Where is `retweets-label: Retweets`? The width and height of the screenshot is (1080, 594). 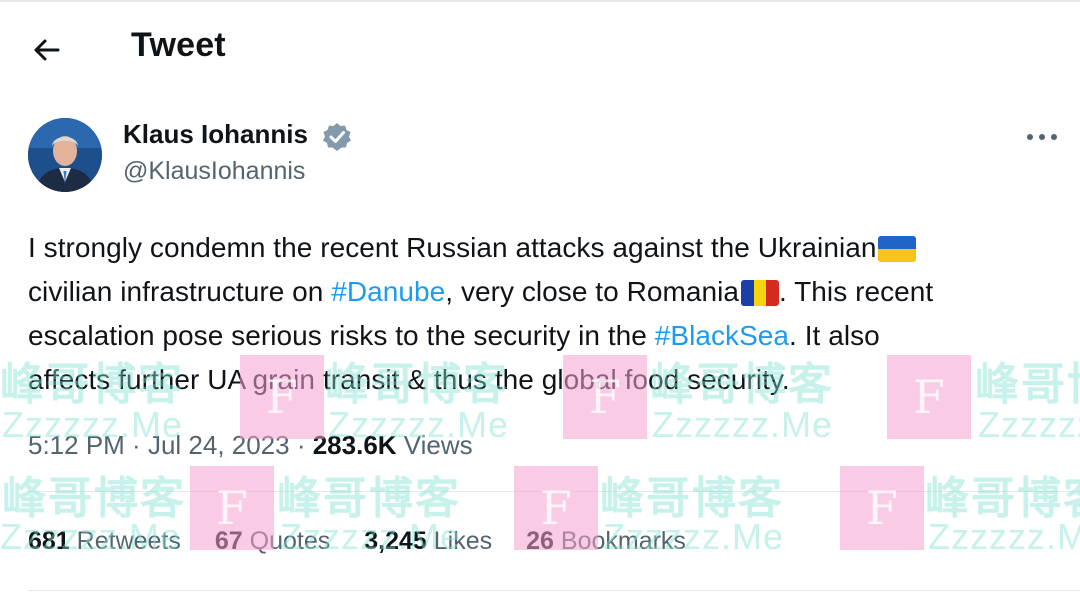
retweets-label: Retweets is located at coordinates (125, 541).